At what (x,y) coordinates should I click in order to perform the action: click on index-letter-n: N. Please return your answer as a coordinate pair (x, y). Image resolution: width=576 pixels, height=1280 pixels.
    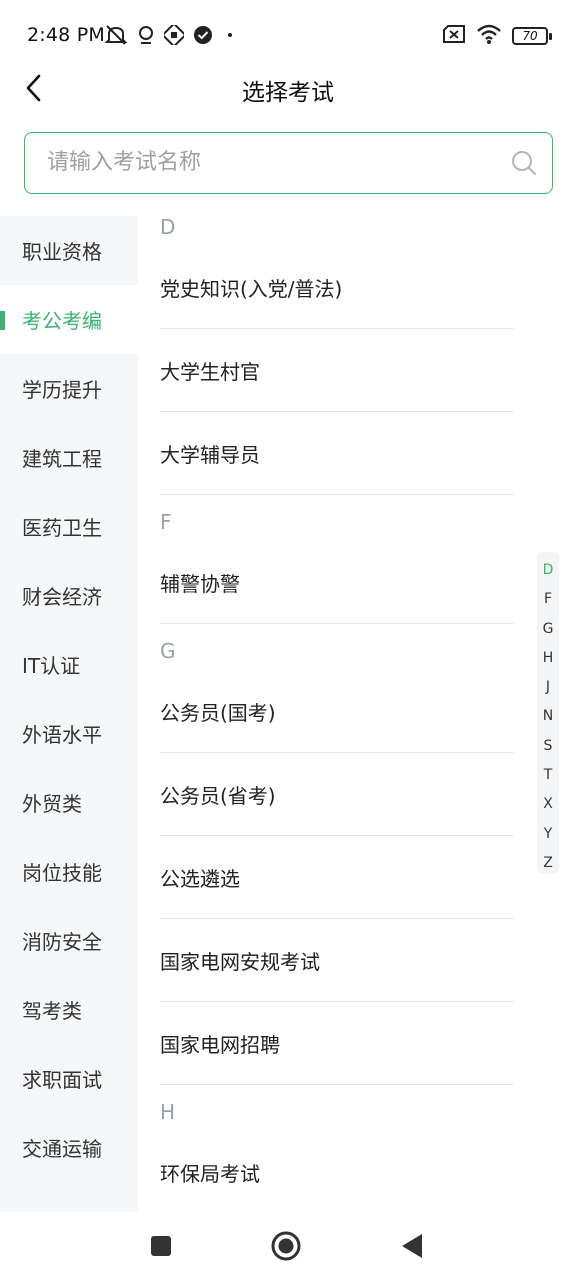
    Looking at the image, I should click on (548, 716).